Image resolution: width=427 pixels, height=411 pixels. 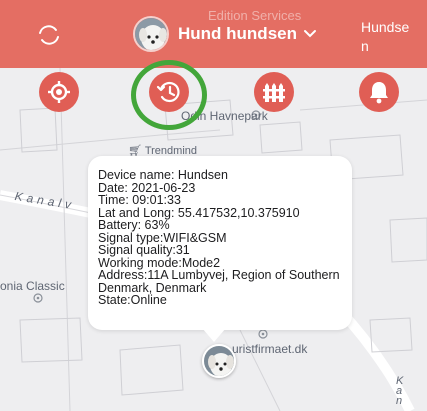 I want to click on alarm-button, so click(x=379, y=92).